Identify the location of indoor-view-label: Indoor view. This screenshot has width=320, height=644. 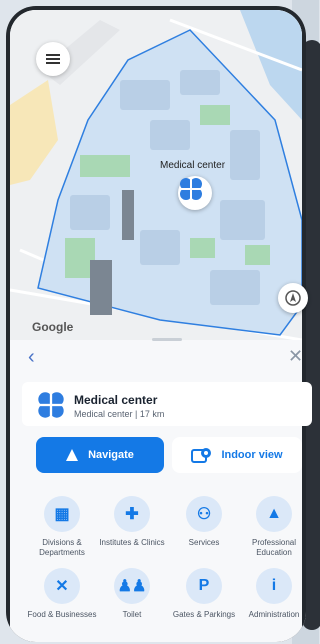
(252, 455).